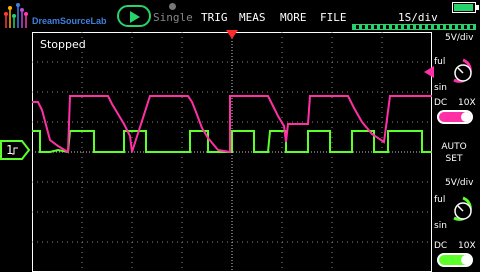 The height and width of the screenshot is (272, 480). Describe the element at coordinates (441, 103) in the screenshot. I see `ch1-coupling-label: DC` at that location.